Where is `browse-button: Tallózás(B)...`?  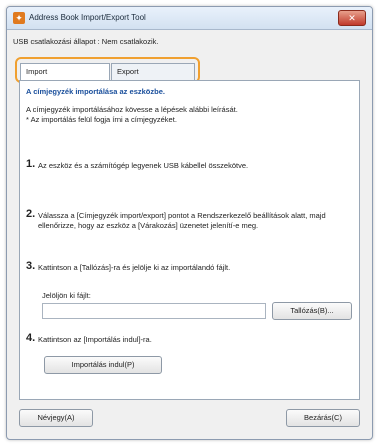
browse-button: Tallózás(B)... is located at coordinates (312, 311).